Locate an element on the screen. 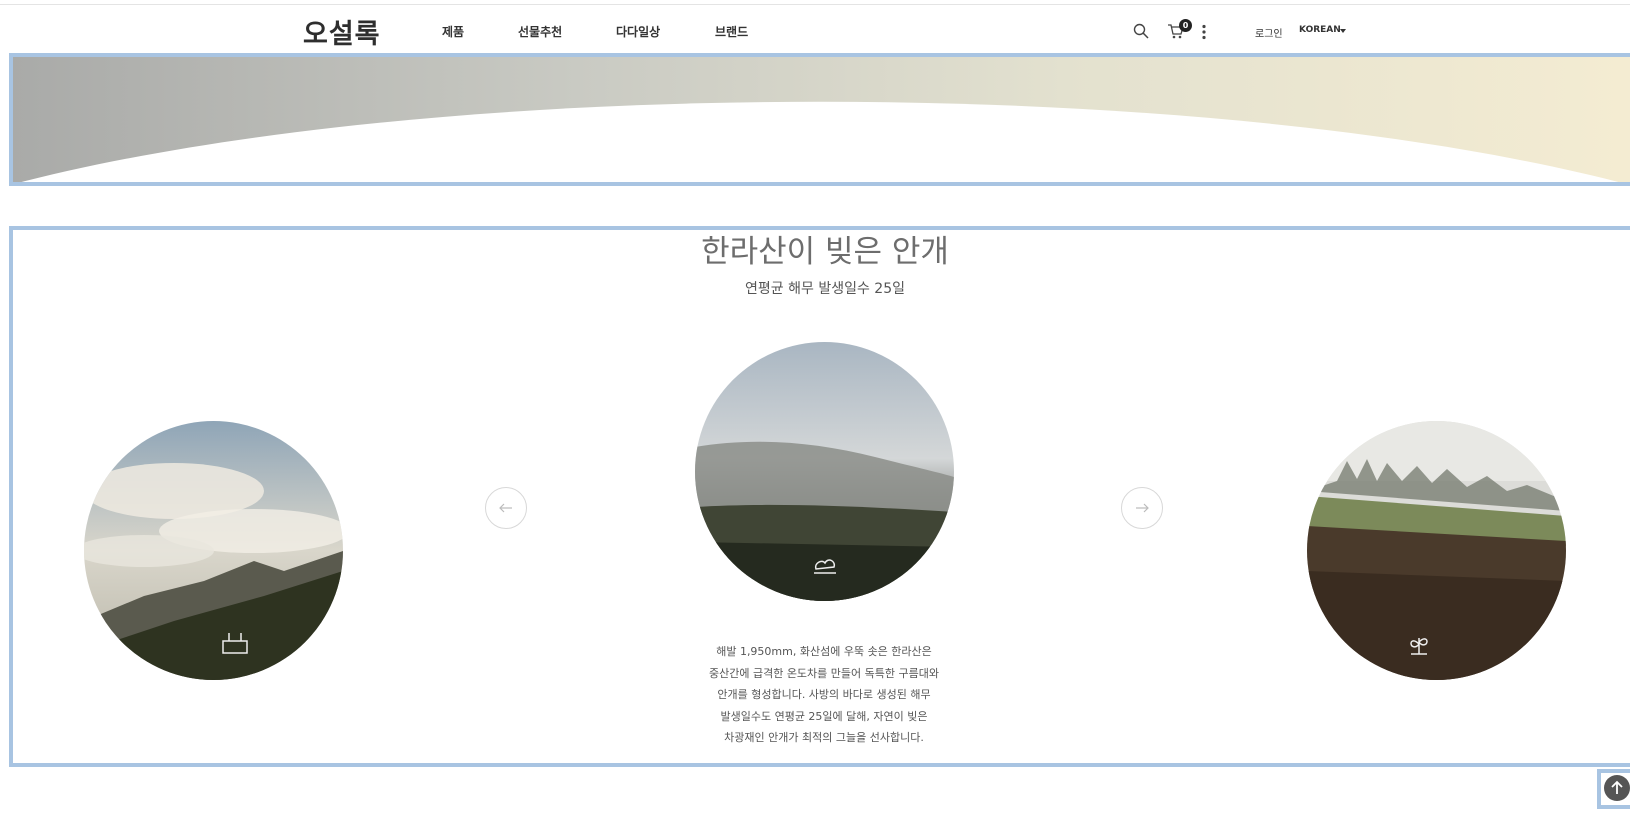 The image size is (1630, 821). nav-item-brand: 브랜드 is located at coordinates (731, 31).